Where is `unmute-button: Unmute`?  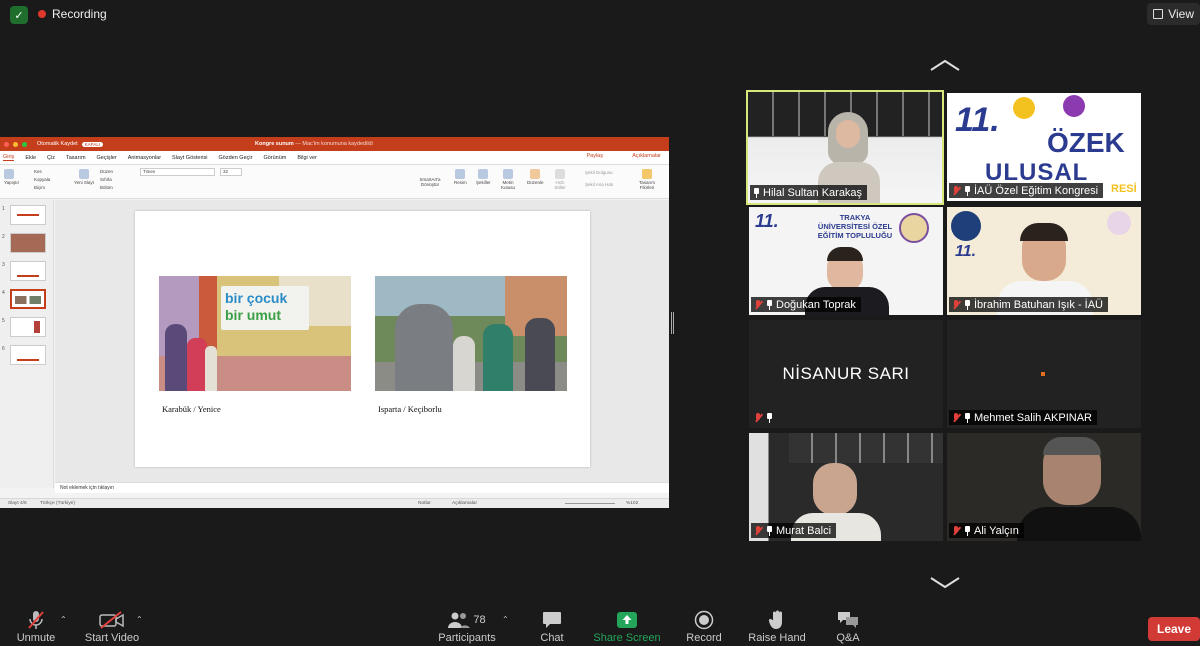 unmute-button: Unmute is located at coordinates (36, 627).